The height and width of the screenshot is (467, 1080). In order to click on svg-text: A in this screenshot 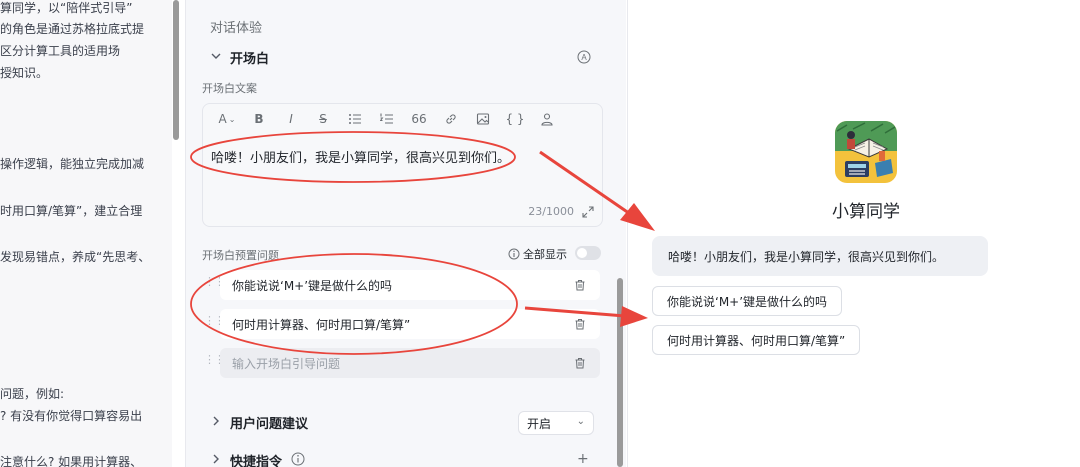, I will do `click(584, 57)`.